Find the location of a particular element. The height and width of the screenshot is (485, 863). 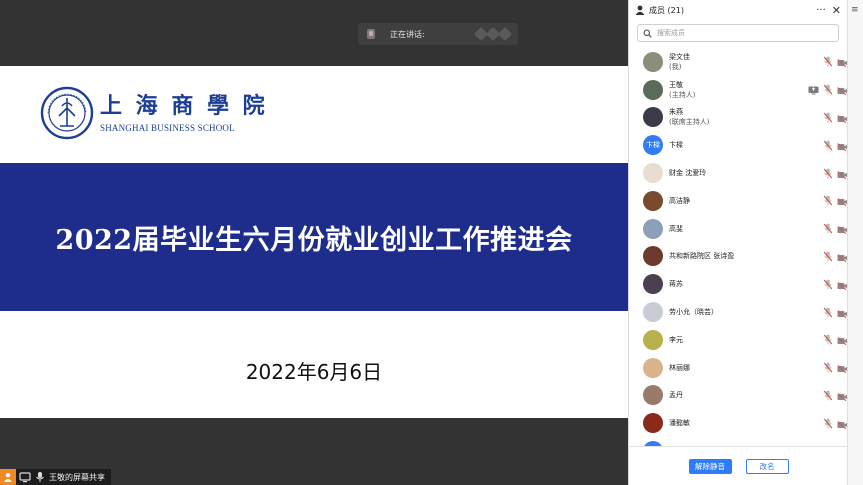

member-row: 劳小允（晓芸） is located at coordinates (738, 312).